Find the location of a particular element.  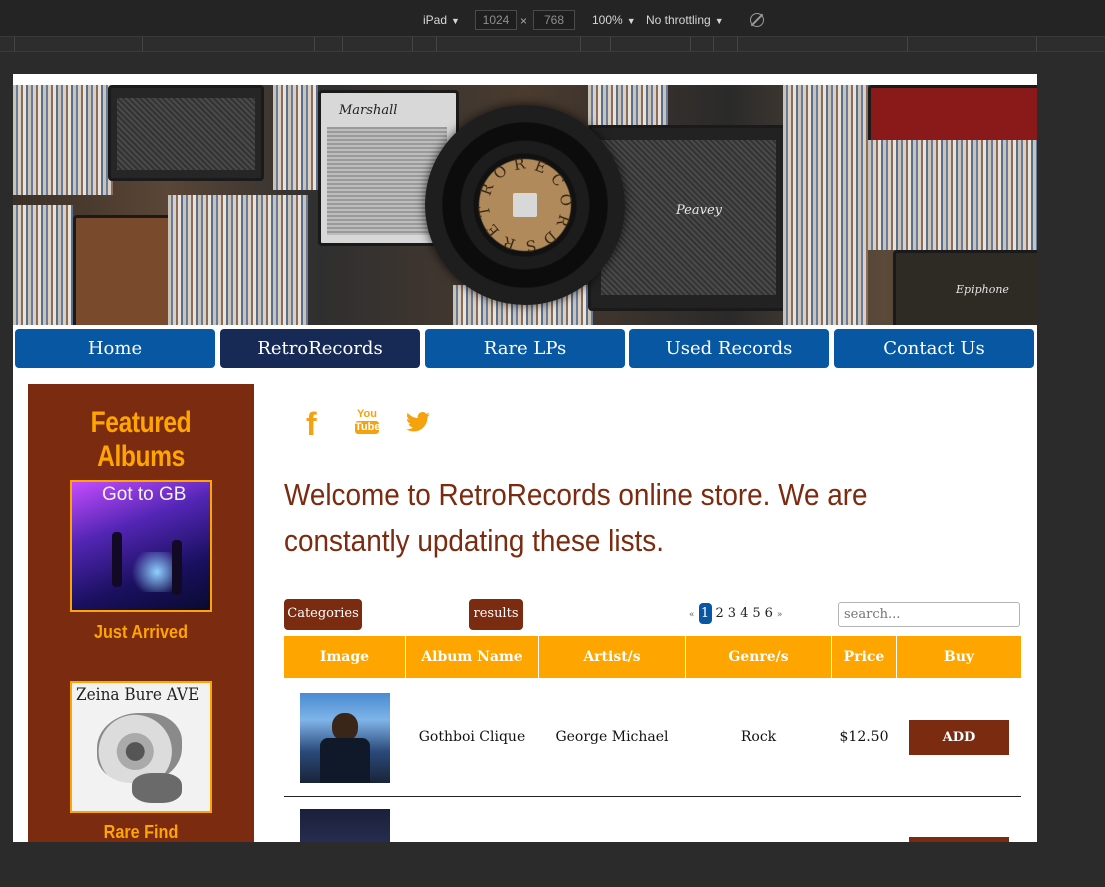

featured-album-cover: Got to GB is located at coordinates (141, 546).